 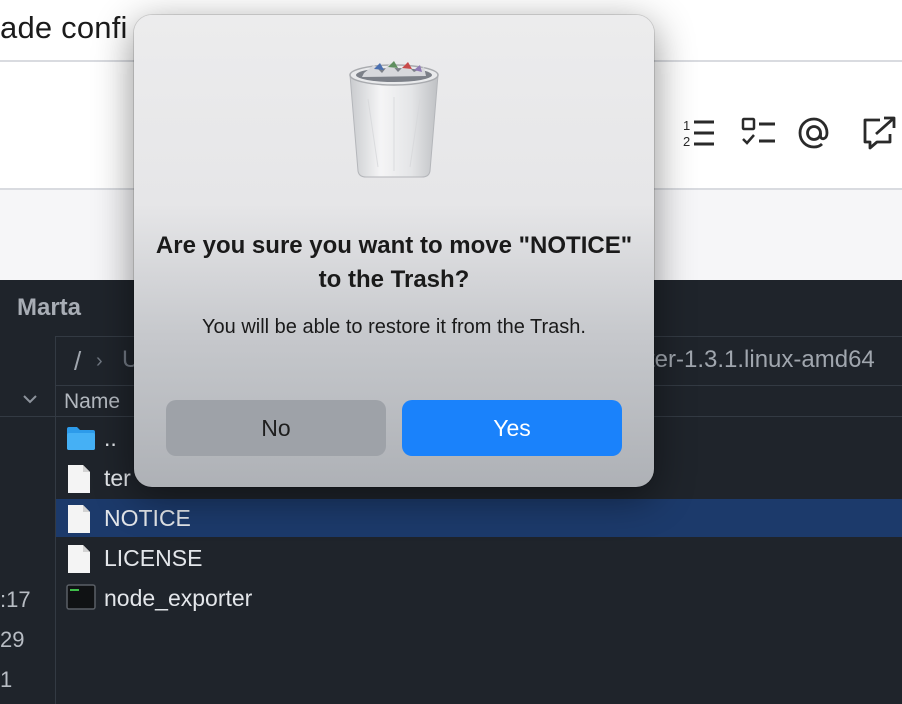 What do you see at coordinates (64, 27) in the screenshot?
I see `editor-title: ade confi` at bounding box center [64, 27].